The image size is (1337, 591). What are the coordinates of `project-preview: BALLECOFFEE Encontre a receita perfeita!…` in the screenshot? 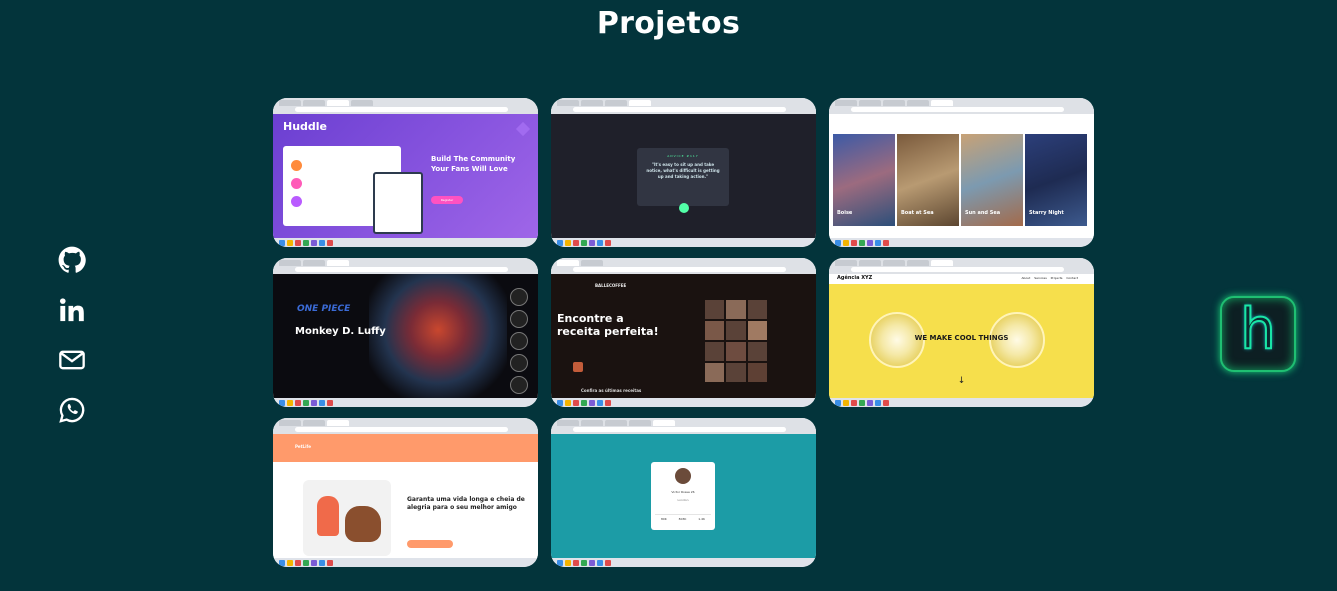 It's located at (683, 336).